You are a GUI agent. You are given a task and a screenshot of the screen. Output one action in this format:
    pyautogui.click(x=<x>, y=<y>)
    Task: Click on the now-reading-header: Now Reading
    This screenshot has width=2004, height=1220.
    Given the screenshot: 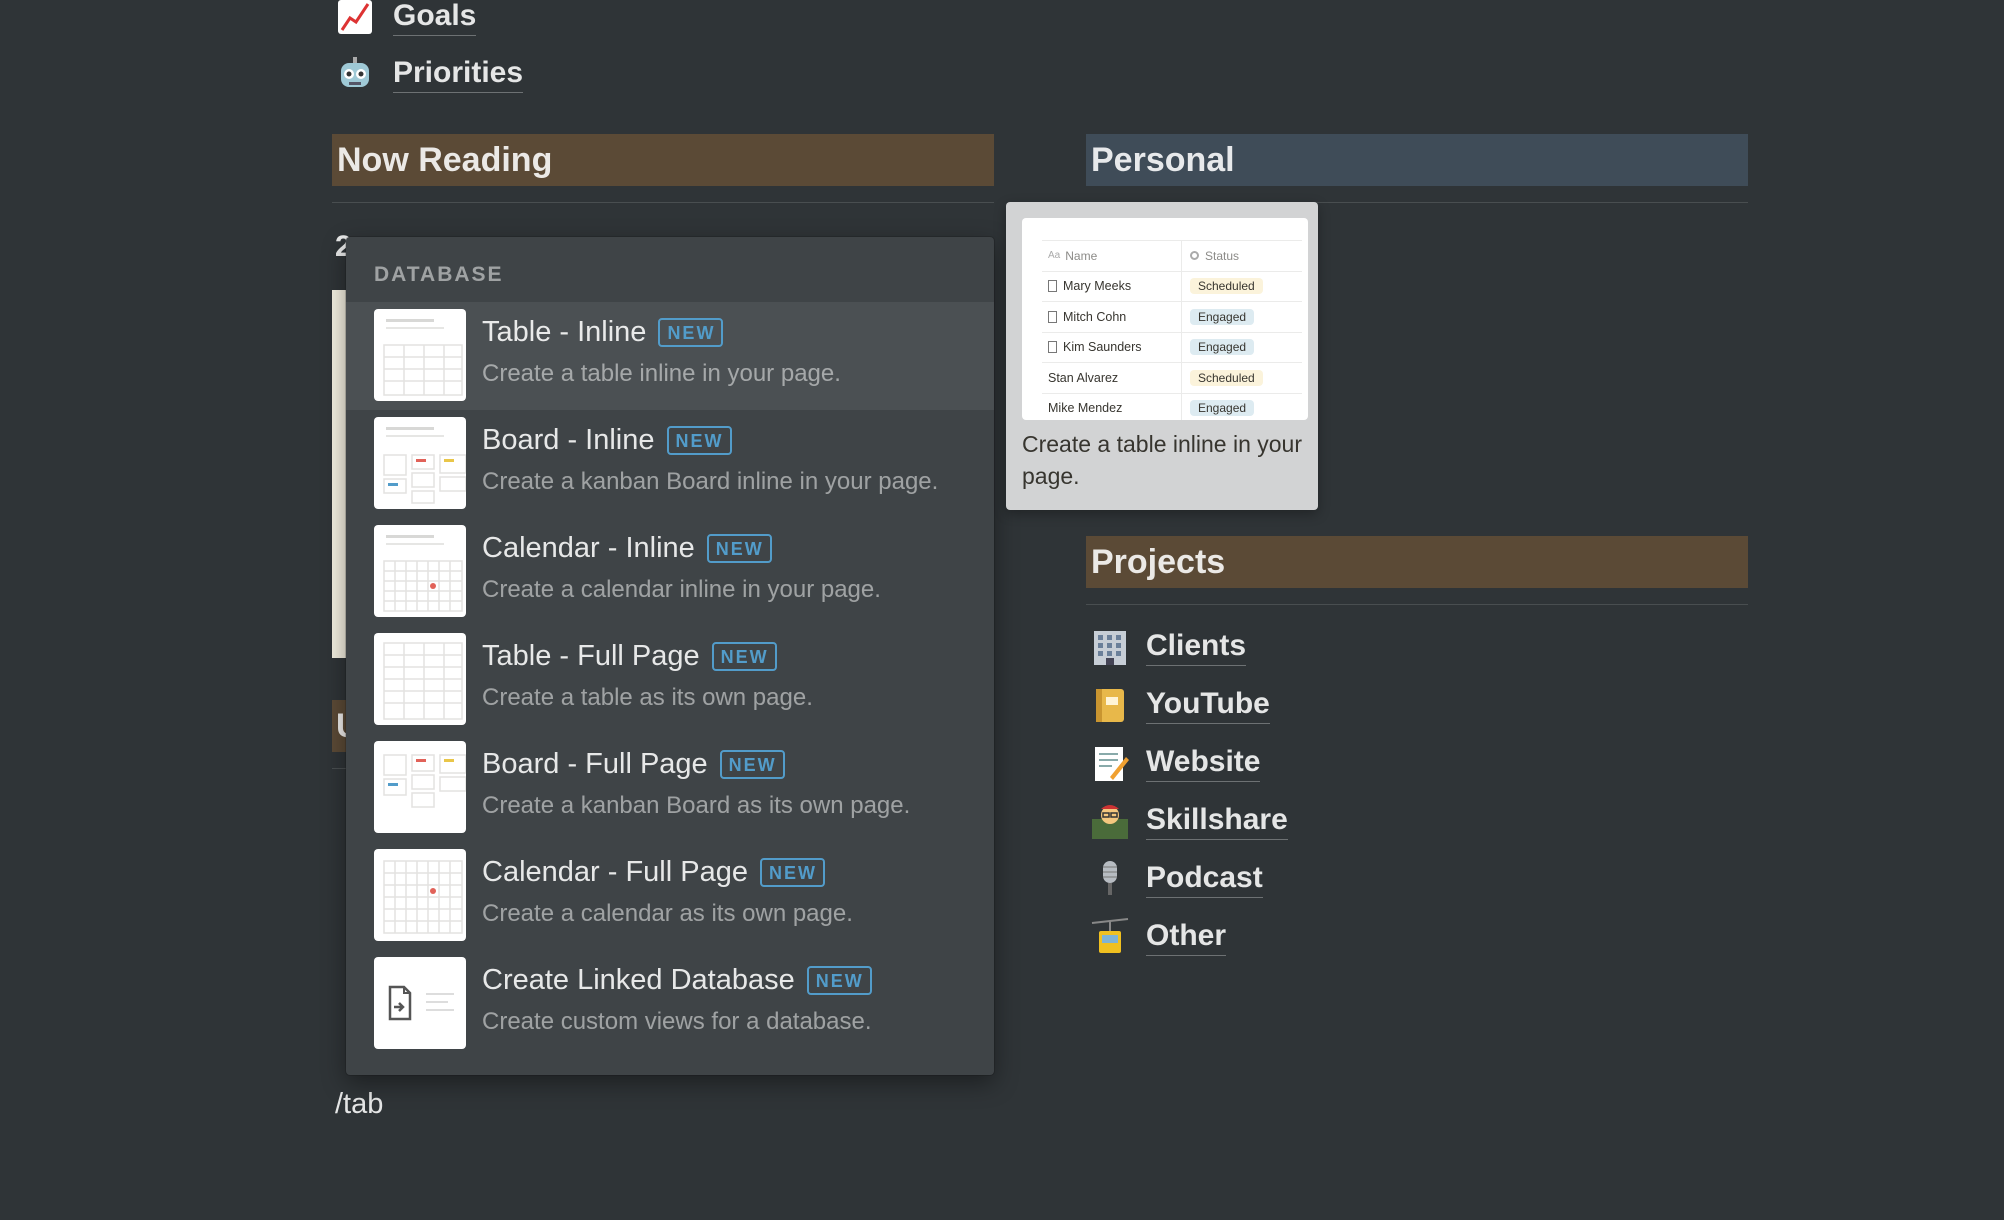 What is the action you would take?
    pyautogui.click(x=663, y=160)
    